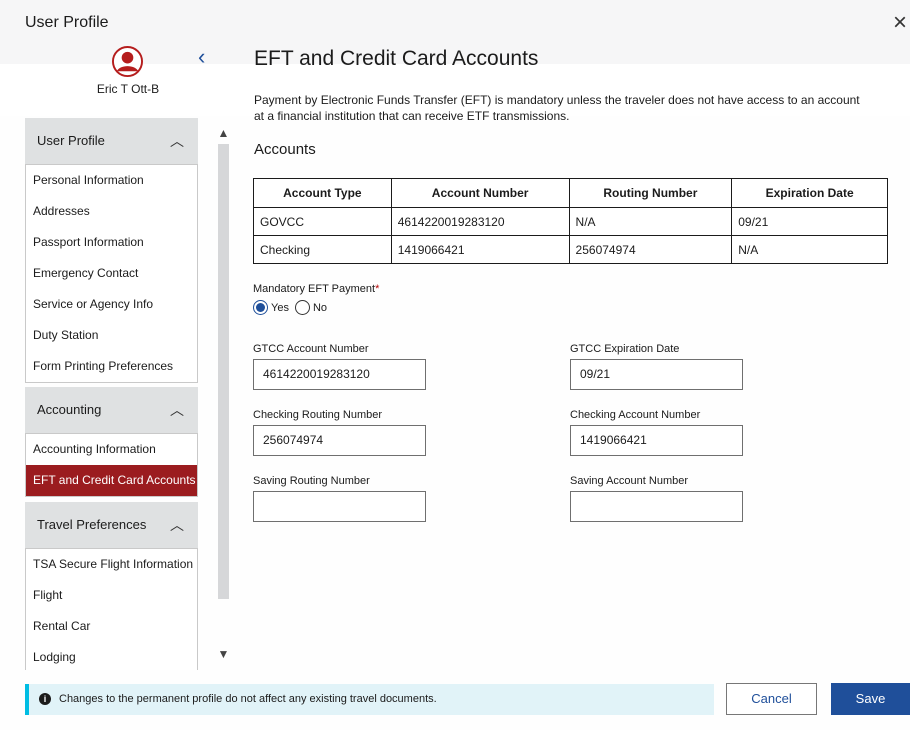  What do you see at coordinates (322, 249) in the screenshot?
I see `table-cell: Checking` at bounding box center [322, 249].